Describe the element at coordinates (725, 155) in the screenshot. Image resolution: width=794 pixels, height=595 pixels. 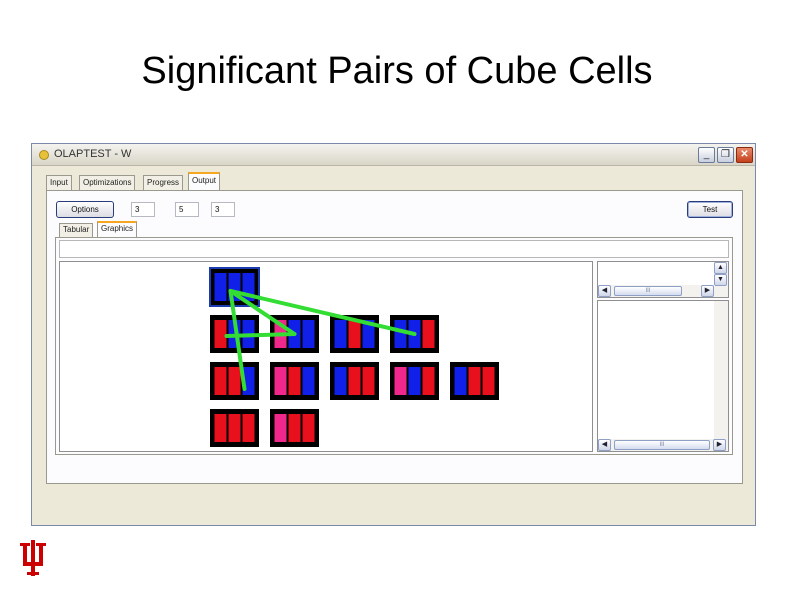
I see `maximize-button: ❐` at that location.